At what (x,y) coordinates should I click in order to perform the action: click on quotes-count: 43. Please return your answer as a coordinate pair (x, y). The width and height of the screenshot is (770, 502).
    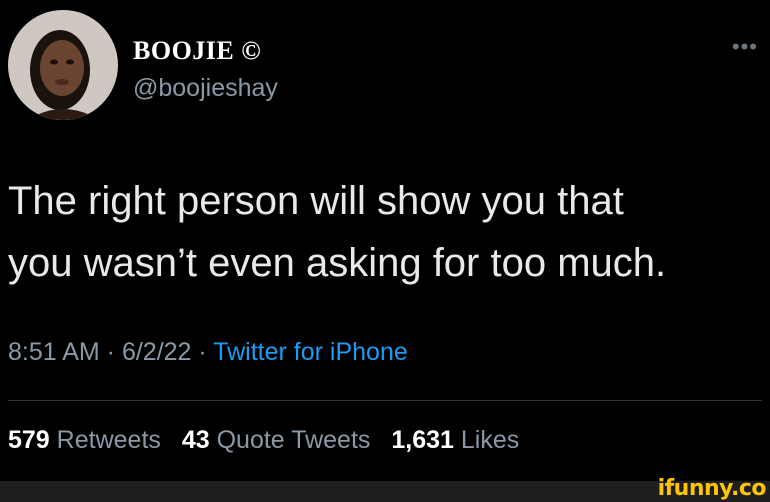
    Looking at the image, I should click on (195, 440).